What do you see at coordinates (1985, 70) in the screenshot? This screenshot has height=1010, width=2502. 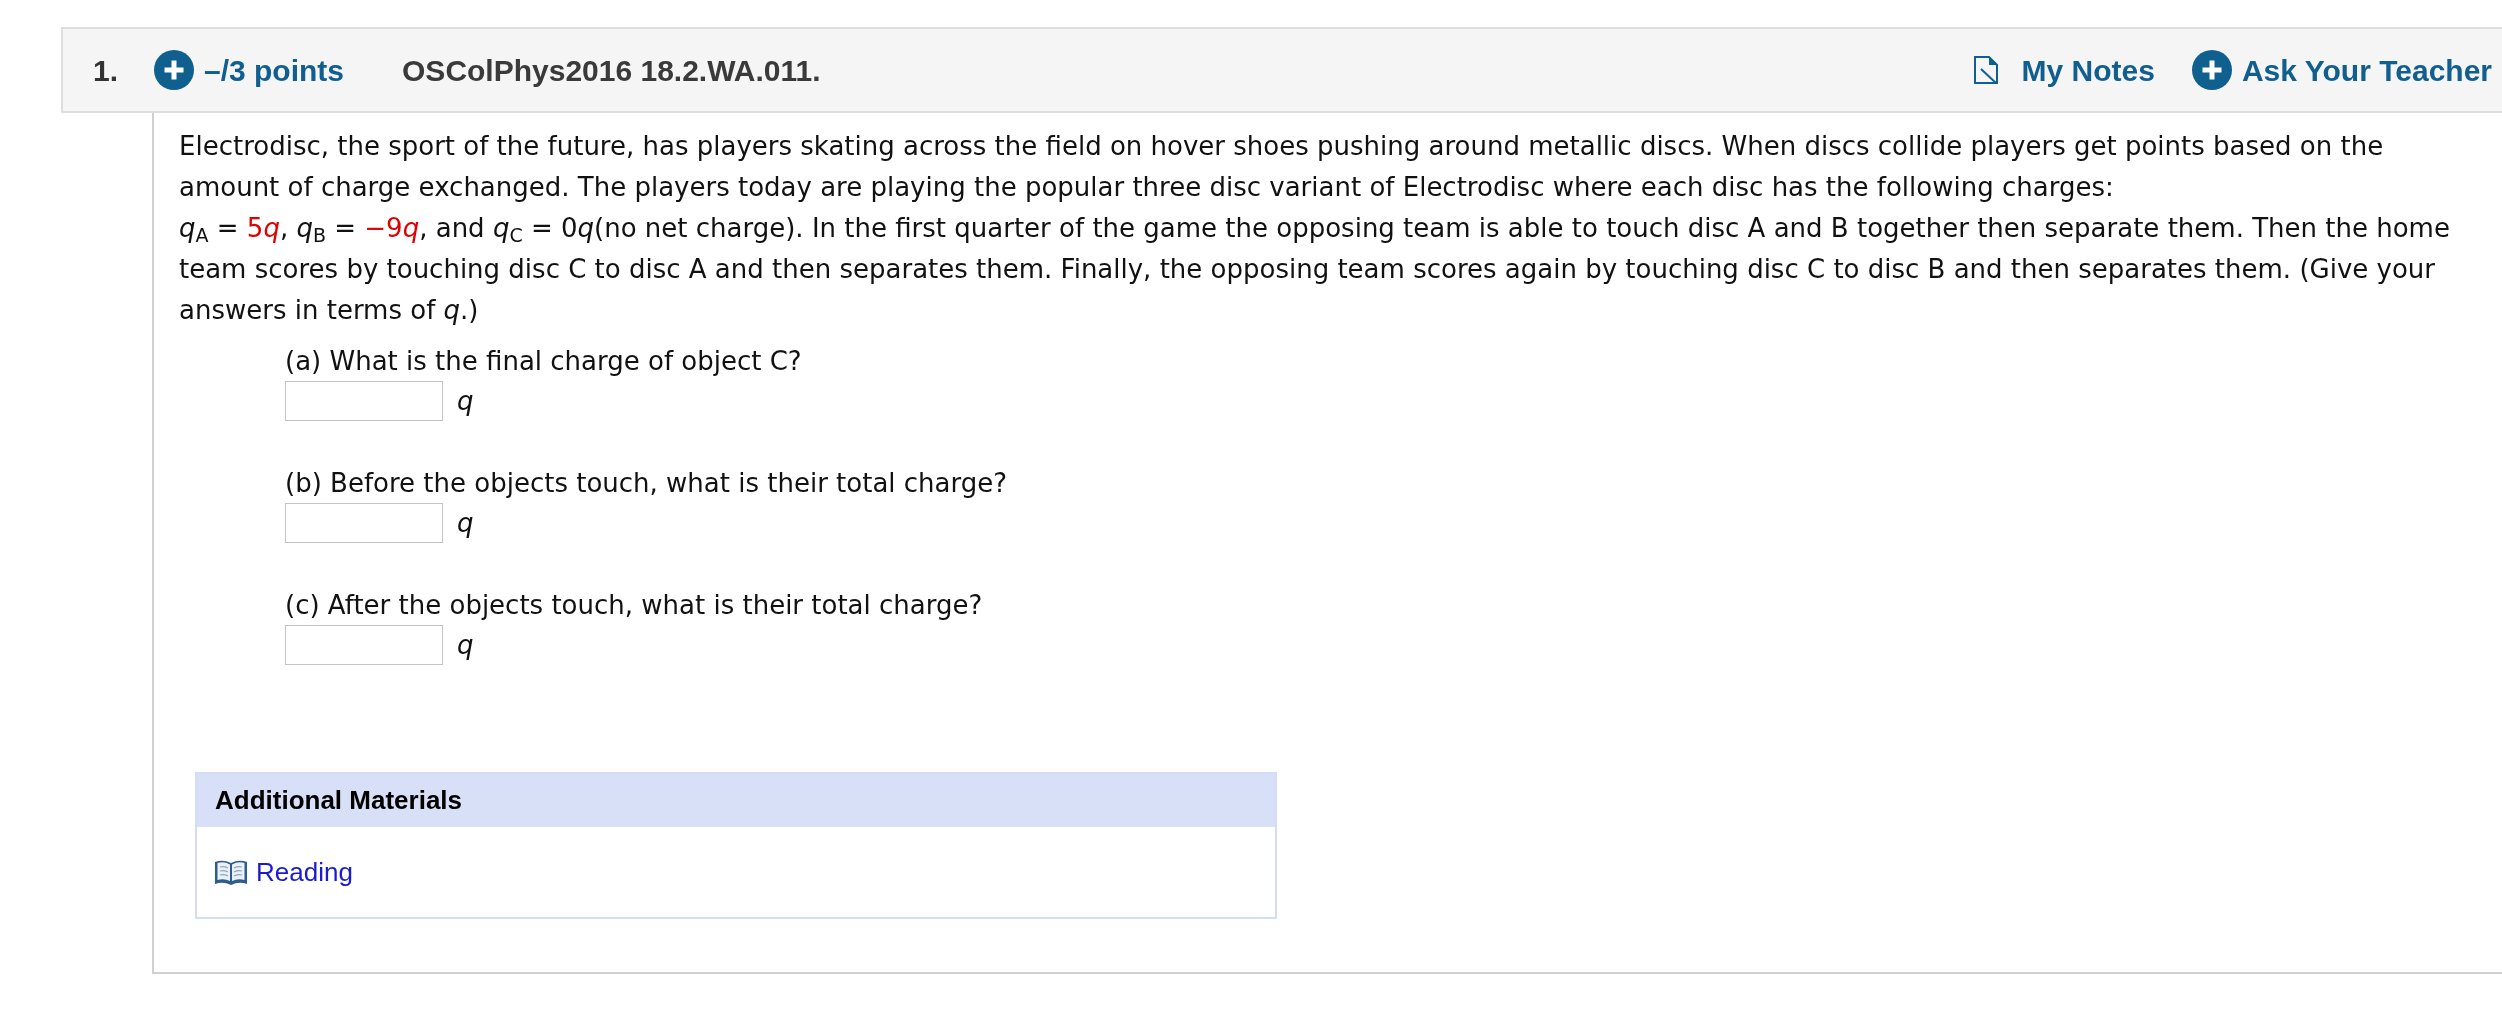 I see `document-icon` at bounding box center [1985, 70].